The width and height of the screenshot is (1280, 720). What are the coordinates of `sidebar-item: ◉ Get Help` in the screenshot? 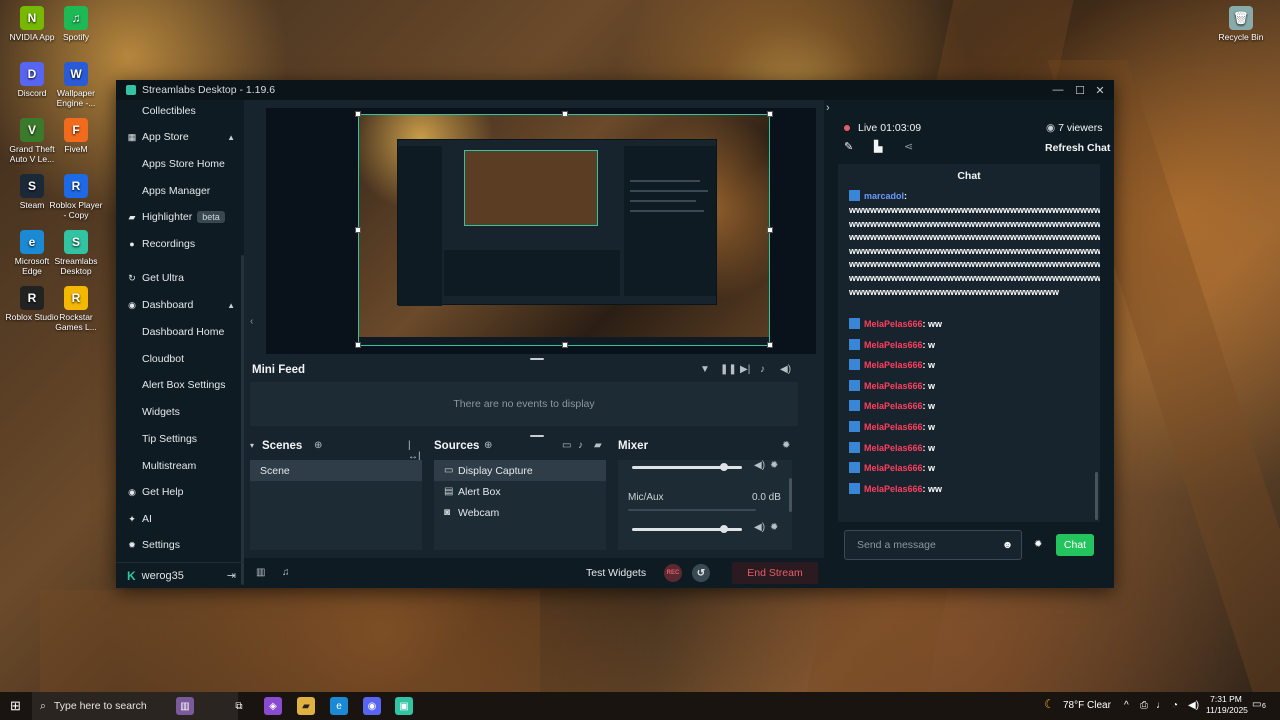 It's located at (180, 492).